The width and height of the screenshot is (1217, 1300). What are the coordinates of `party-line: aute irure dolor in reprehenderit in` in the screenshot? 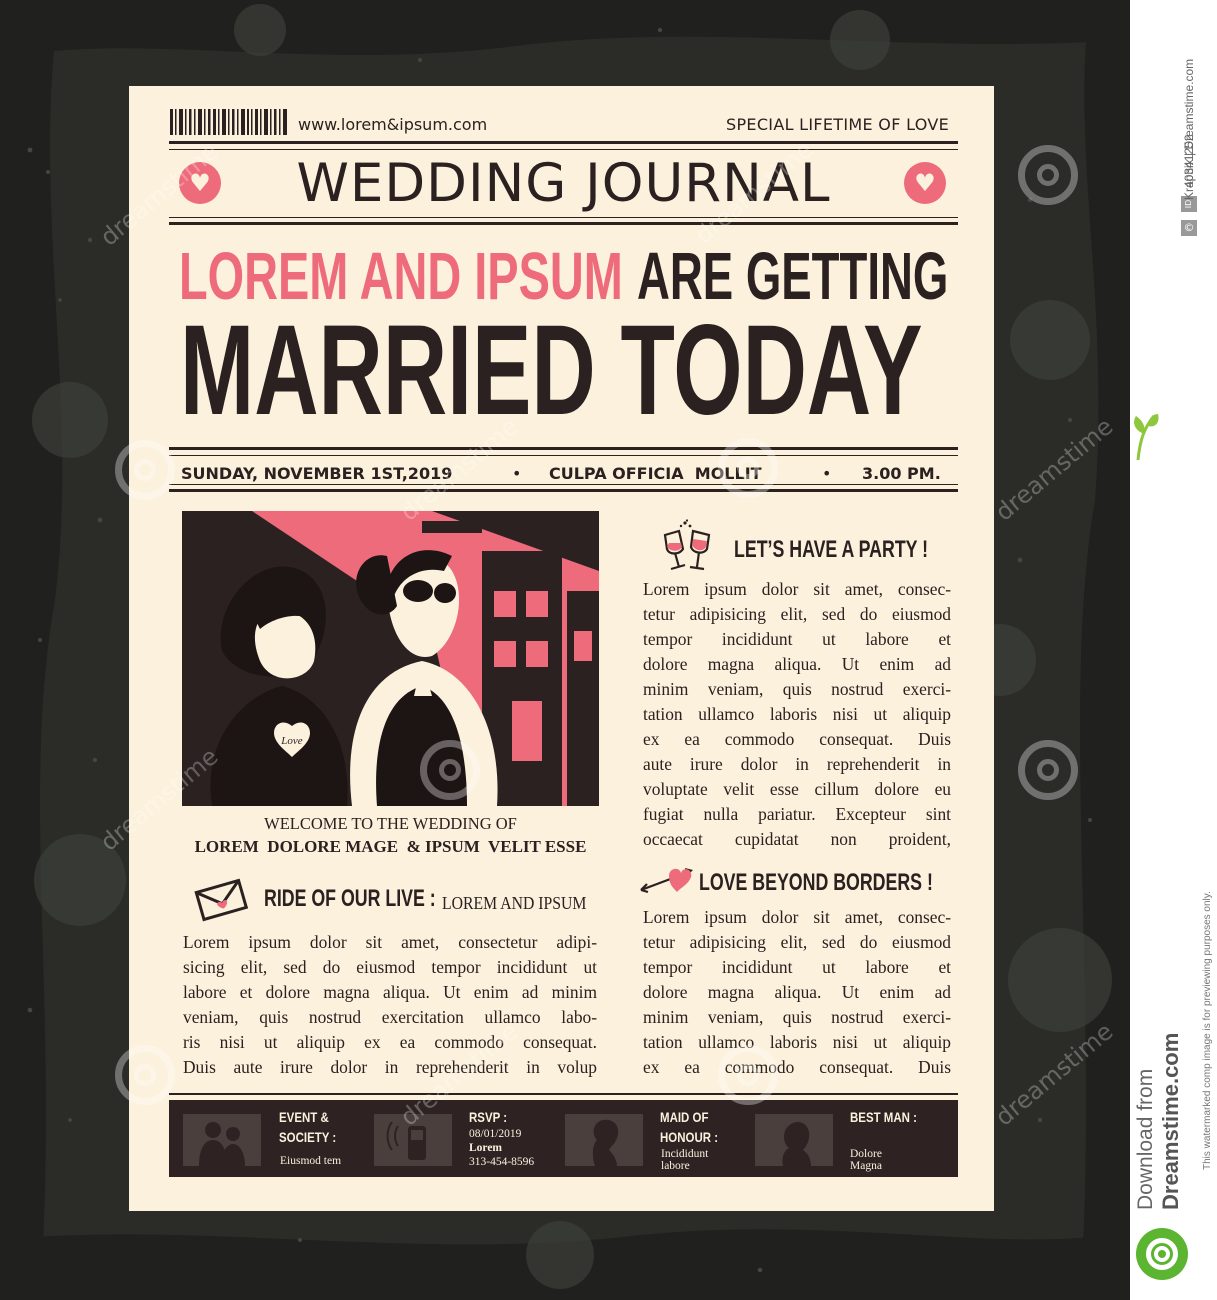 It's located at (797, 764).